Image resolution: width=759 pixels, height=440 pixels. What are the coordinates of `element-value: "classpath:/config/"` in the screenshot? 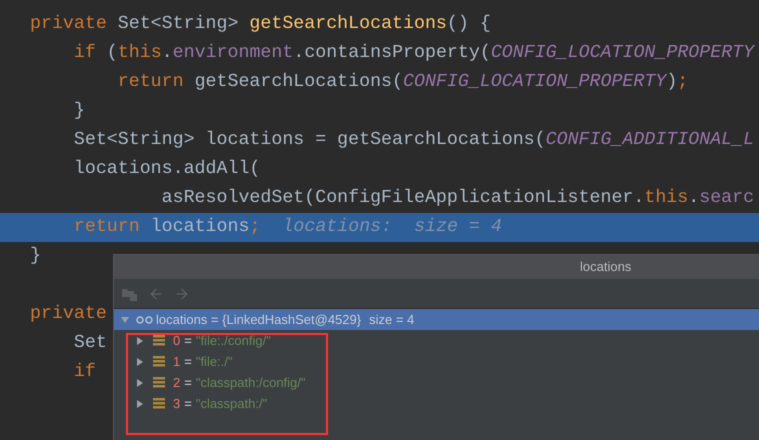 It's located at (251, 383).